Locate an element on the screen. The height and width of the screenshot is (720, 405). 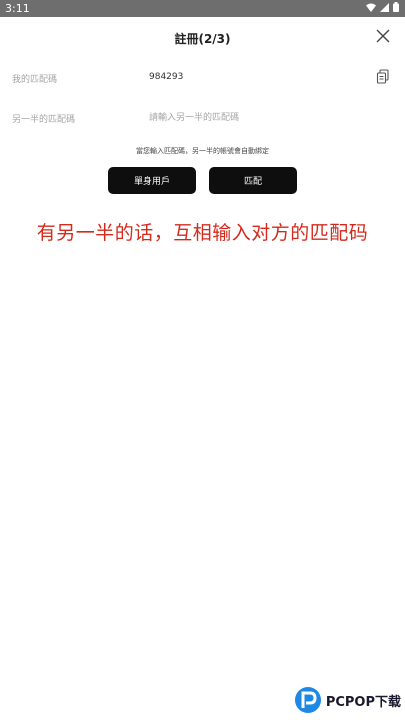
pcpop-logo-icon is located at coordinates (307, 700).